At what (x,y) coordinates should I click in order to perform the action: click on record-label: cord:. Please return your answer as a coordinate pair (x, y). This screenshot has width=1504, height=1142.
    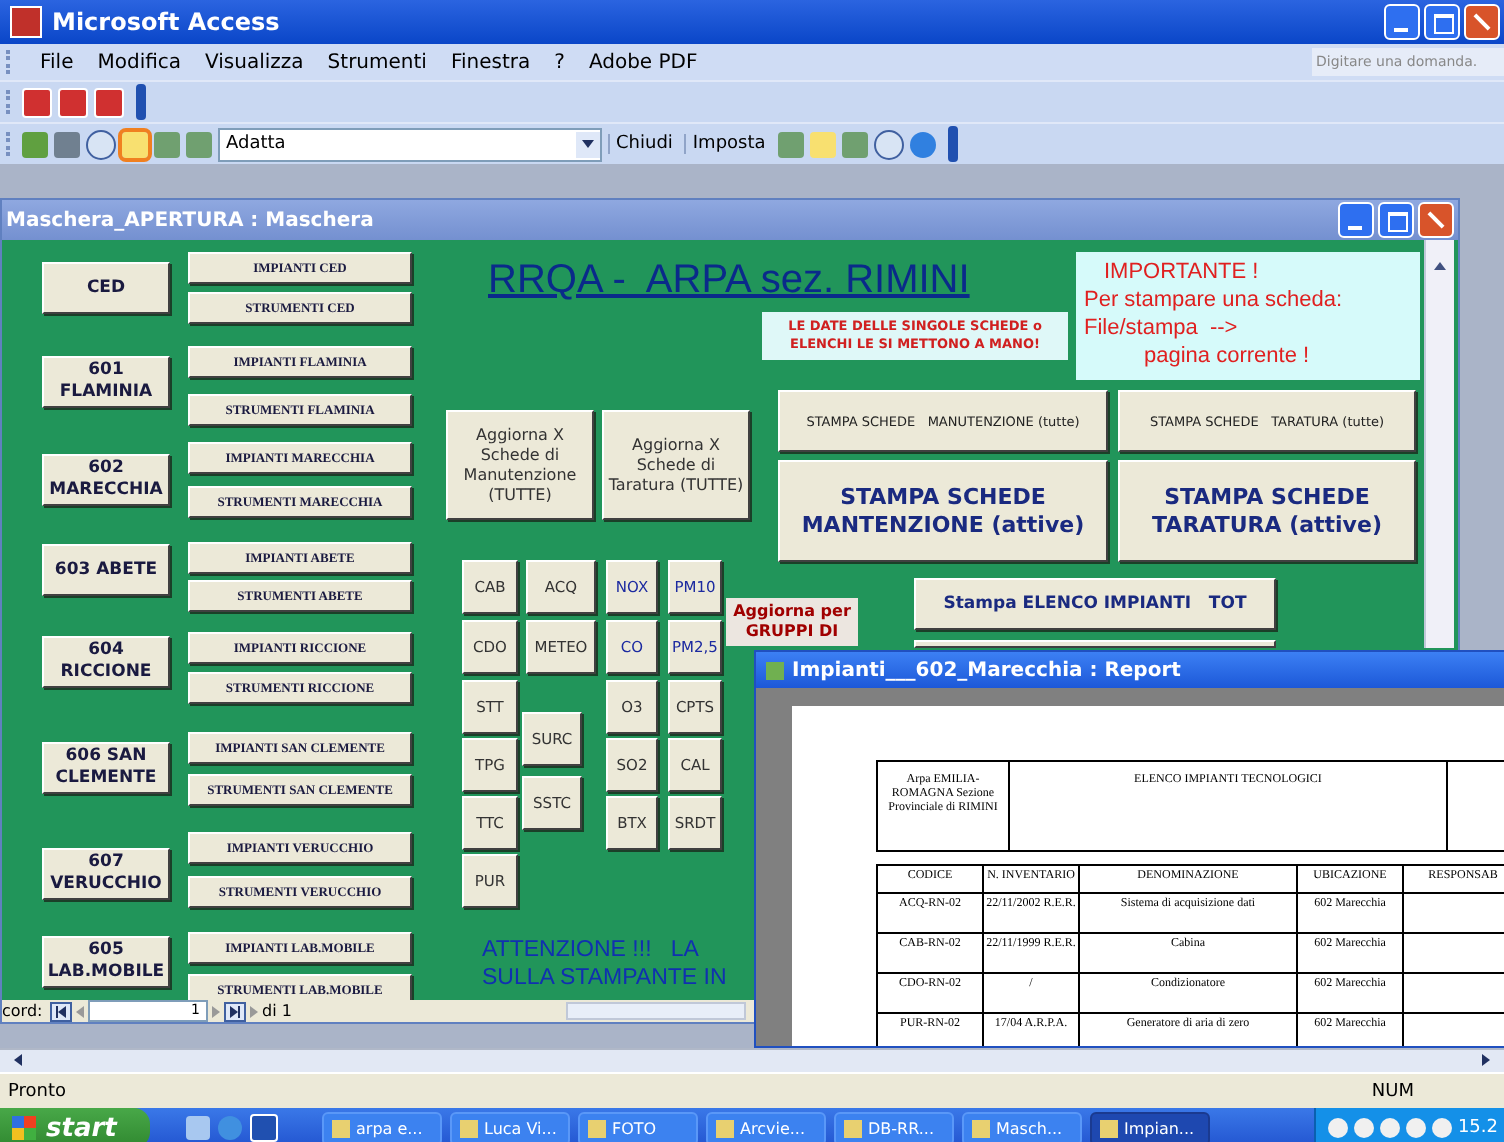
    Looking at the image, I should click on (23, 1011).